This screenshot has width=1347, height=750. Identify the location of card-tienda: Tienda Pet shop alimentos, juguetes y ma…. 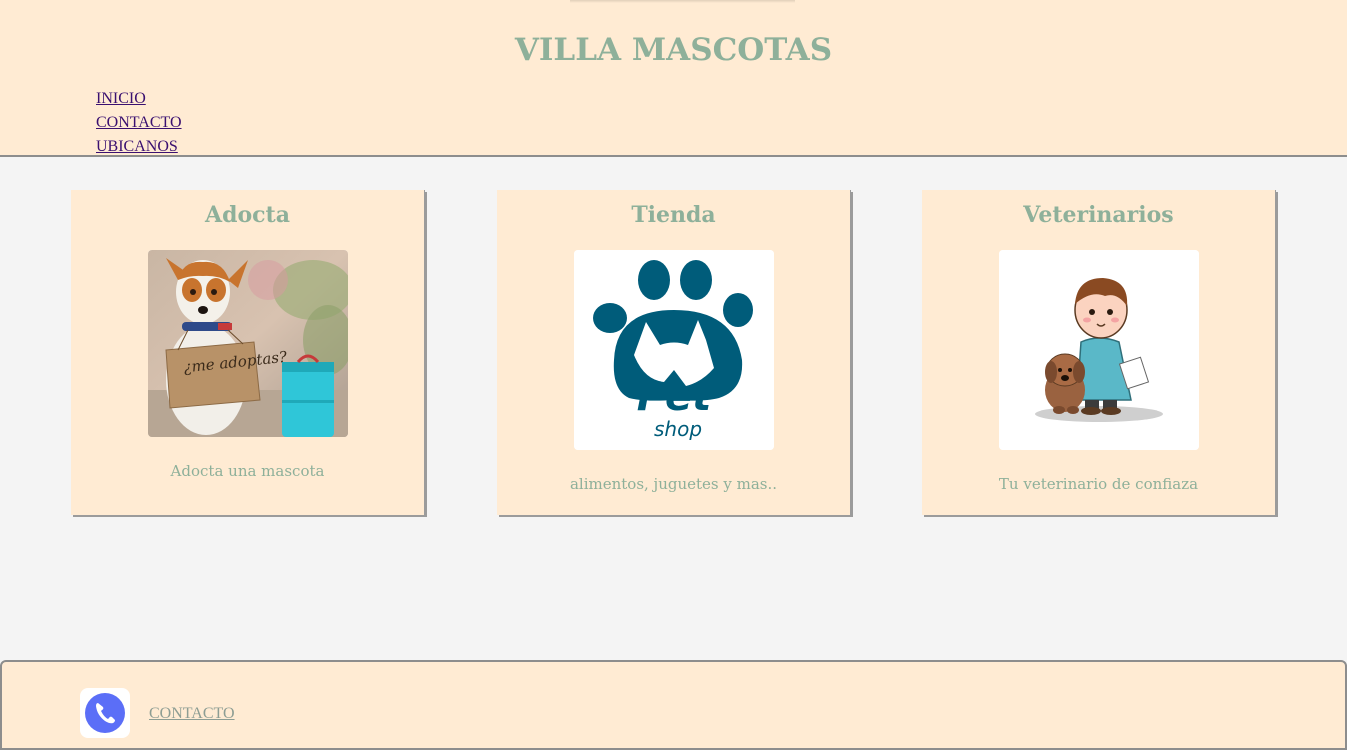
(674, 352).